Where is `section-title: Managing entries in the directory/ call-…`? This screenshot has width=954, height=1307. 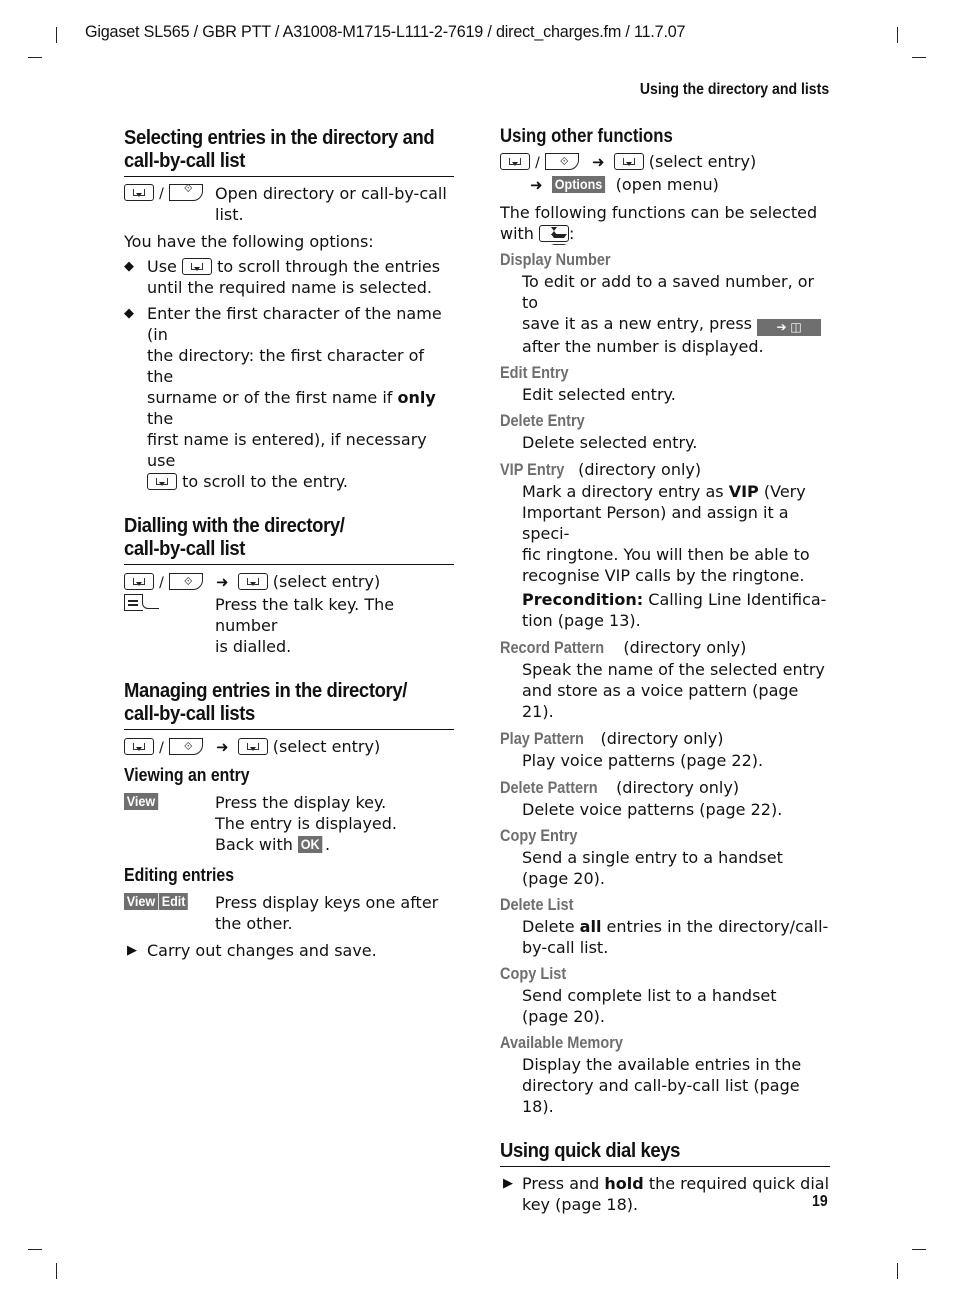
section-title: Managing entries in the directory/ call-… is located at coordinates (266, 702).